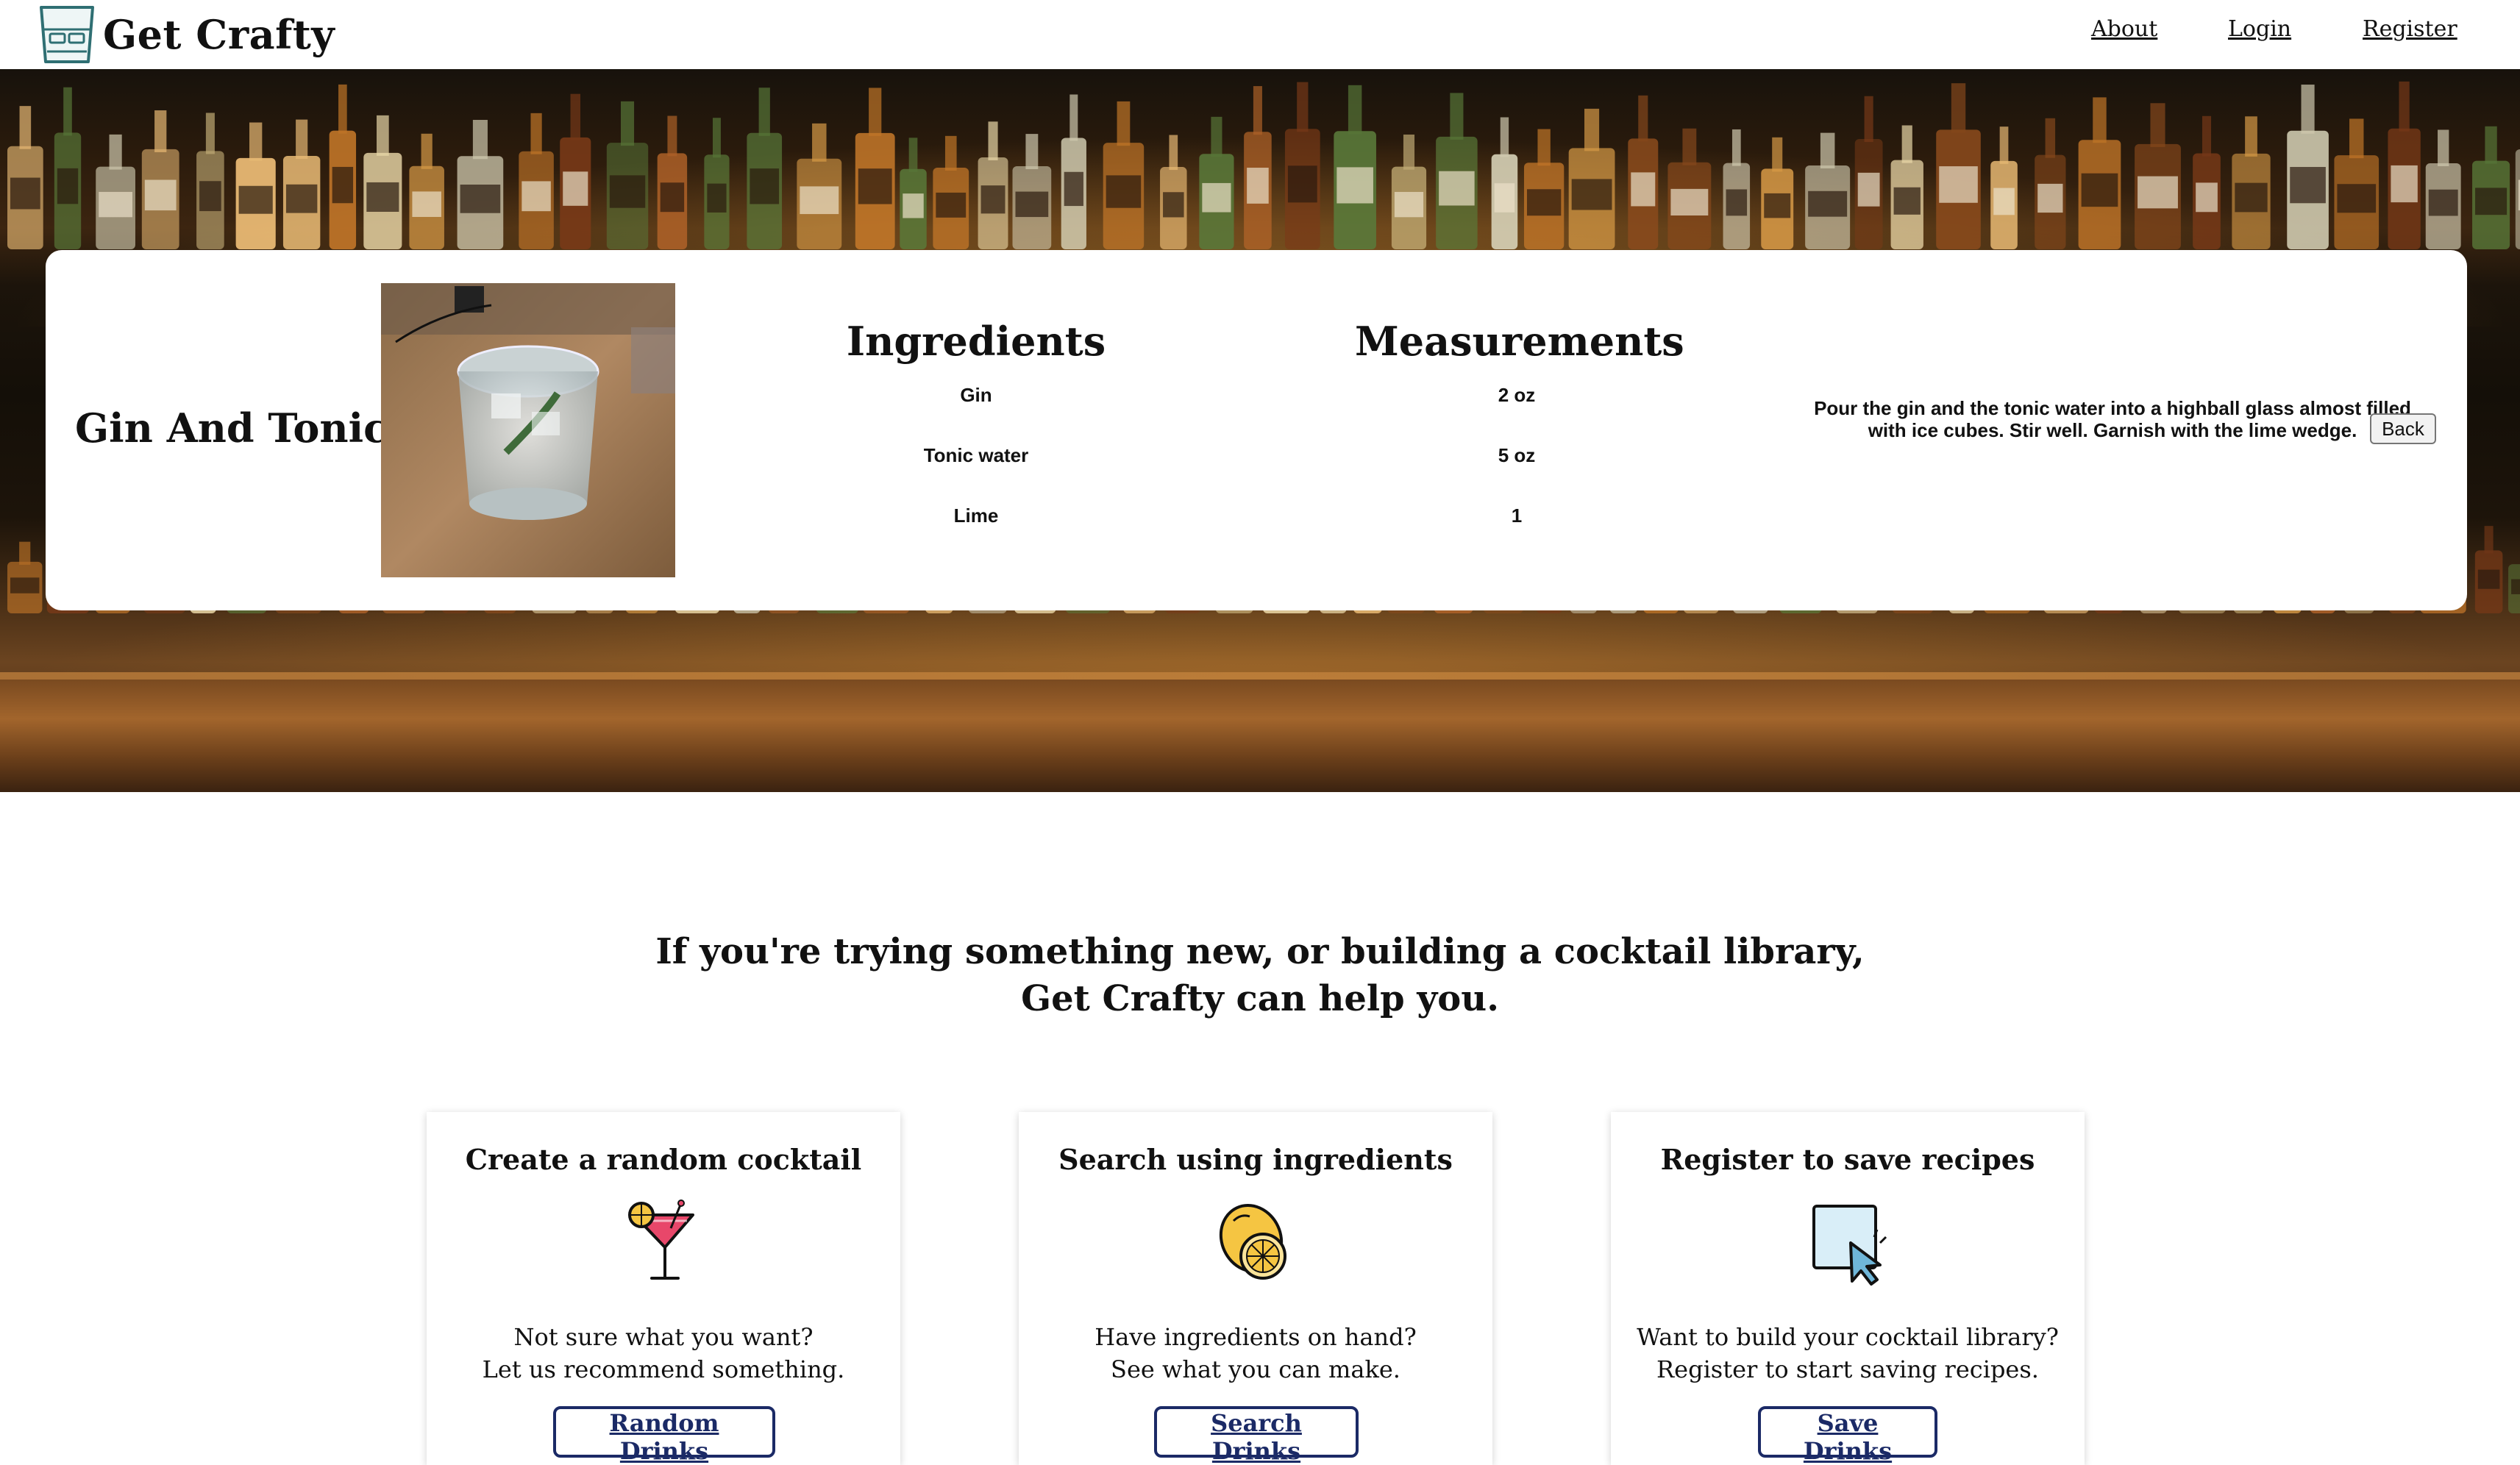  Describe the element at coordinates (664, 1159) in the screenshot. I see `feature-title: Create a random cocktail` at that location.